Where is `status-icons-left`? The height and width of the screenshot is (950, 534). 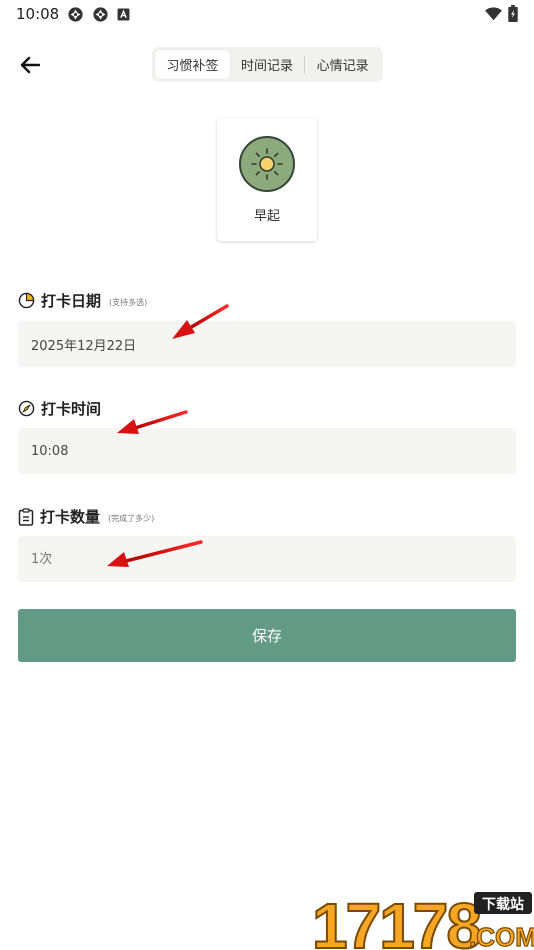
status-icons-left is located at coordinates (98, 14).